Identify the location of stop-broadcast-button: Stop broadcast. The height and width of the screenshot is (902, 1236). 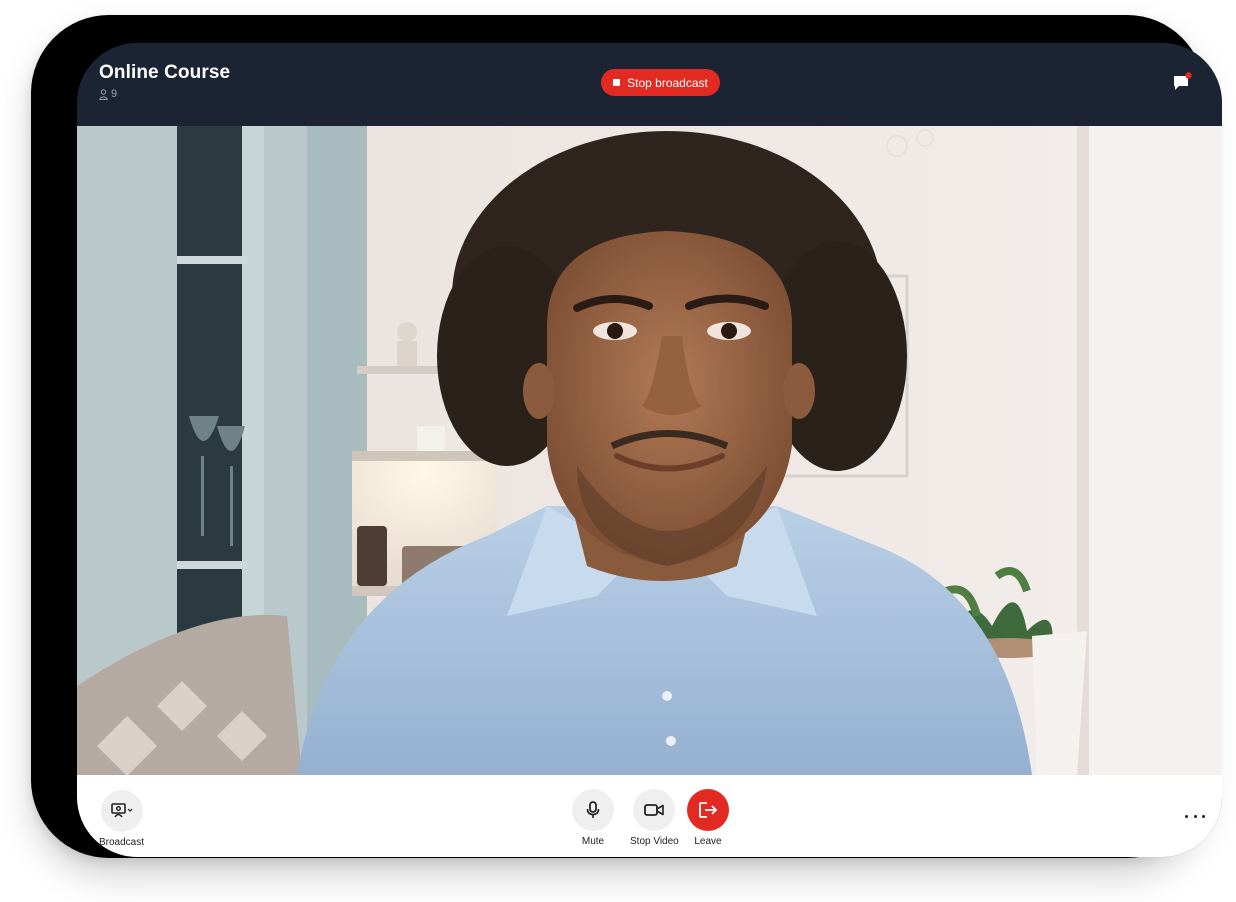
(660, 82).